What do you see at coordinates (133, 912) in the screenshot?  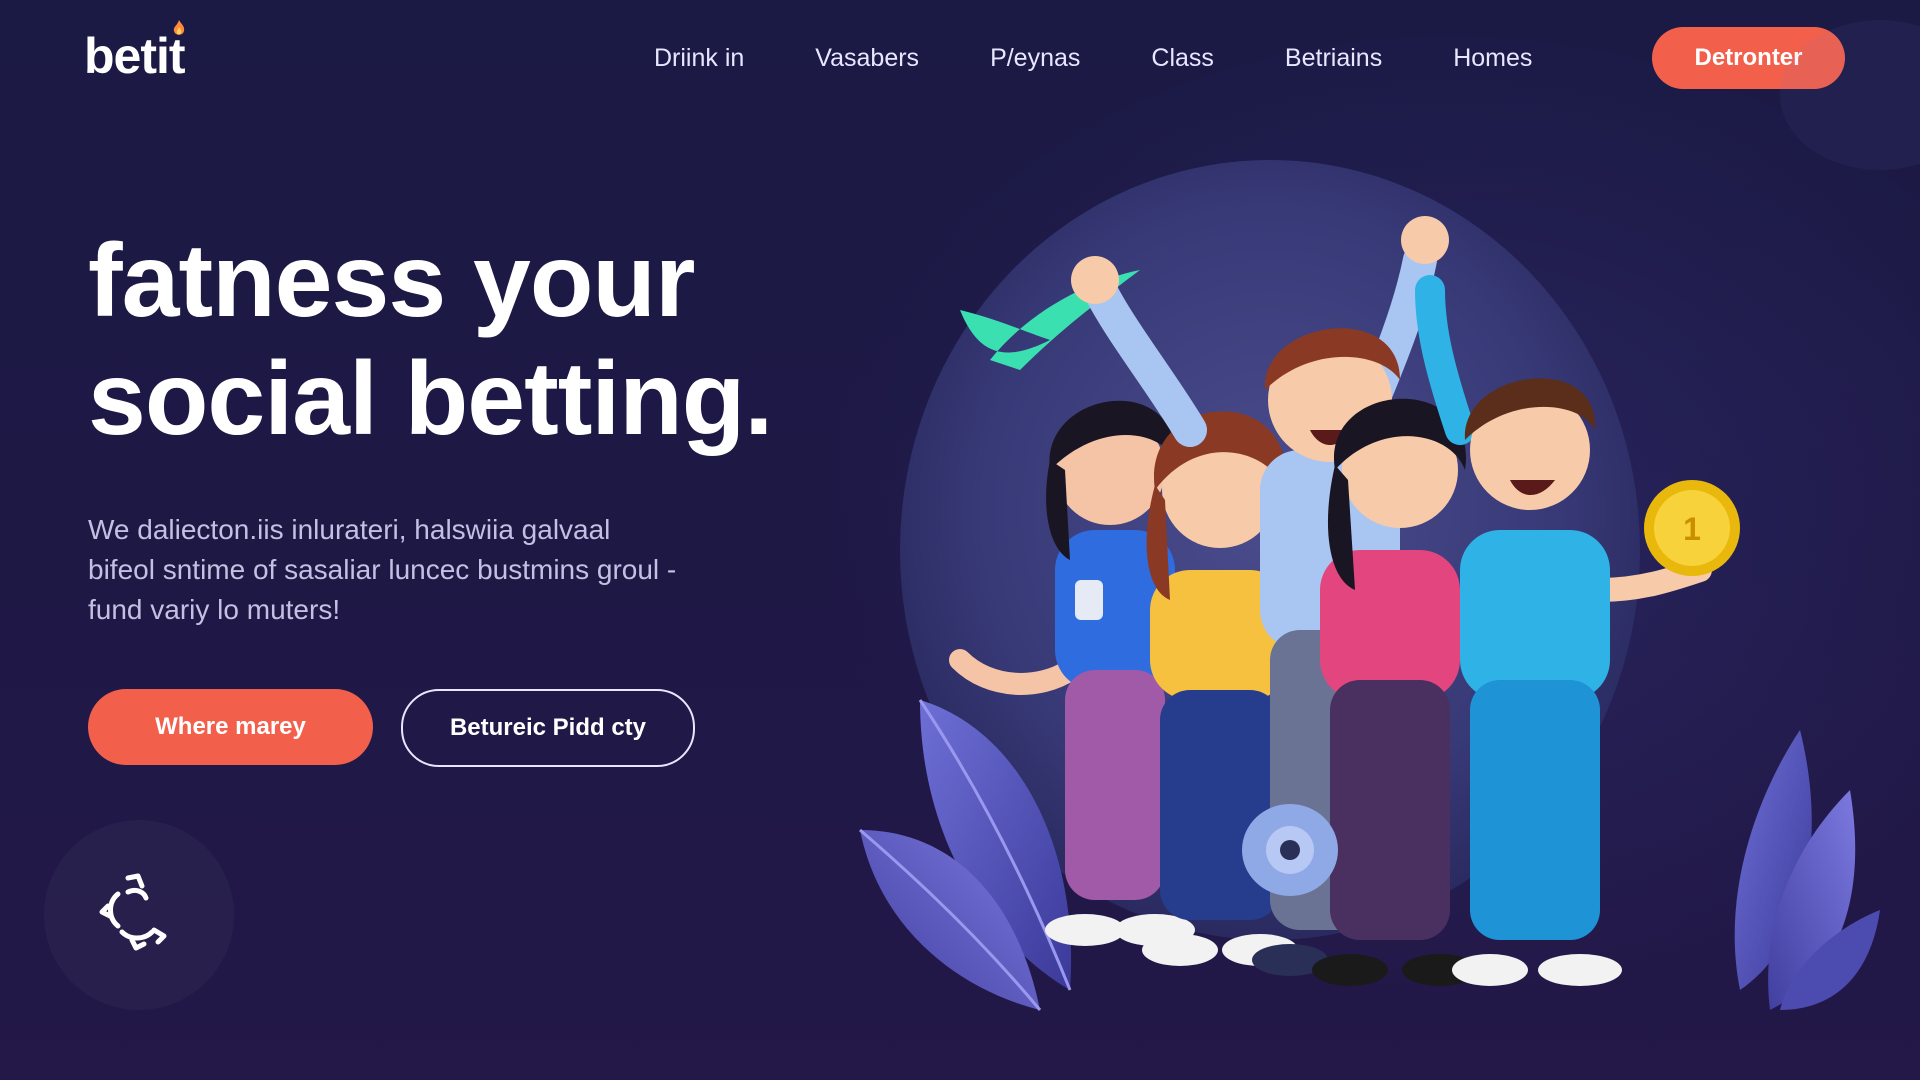 I see `loader-icon` at bounding box center [133, 912].